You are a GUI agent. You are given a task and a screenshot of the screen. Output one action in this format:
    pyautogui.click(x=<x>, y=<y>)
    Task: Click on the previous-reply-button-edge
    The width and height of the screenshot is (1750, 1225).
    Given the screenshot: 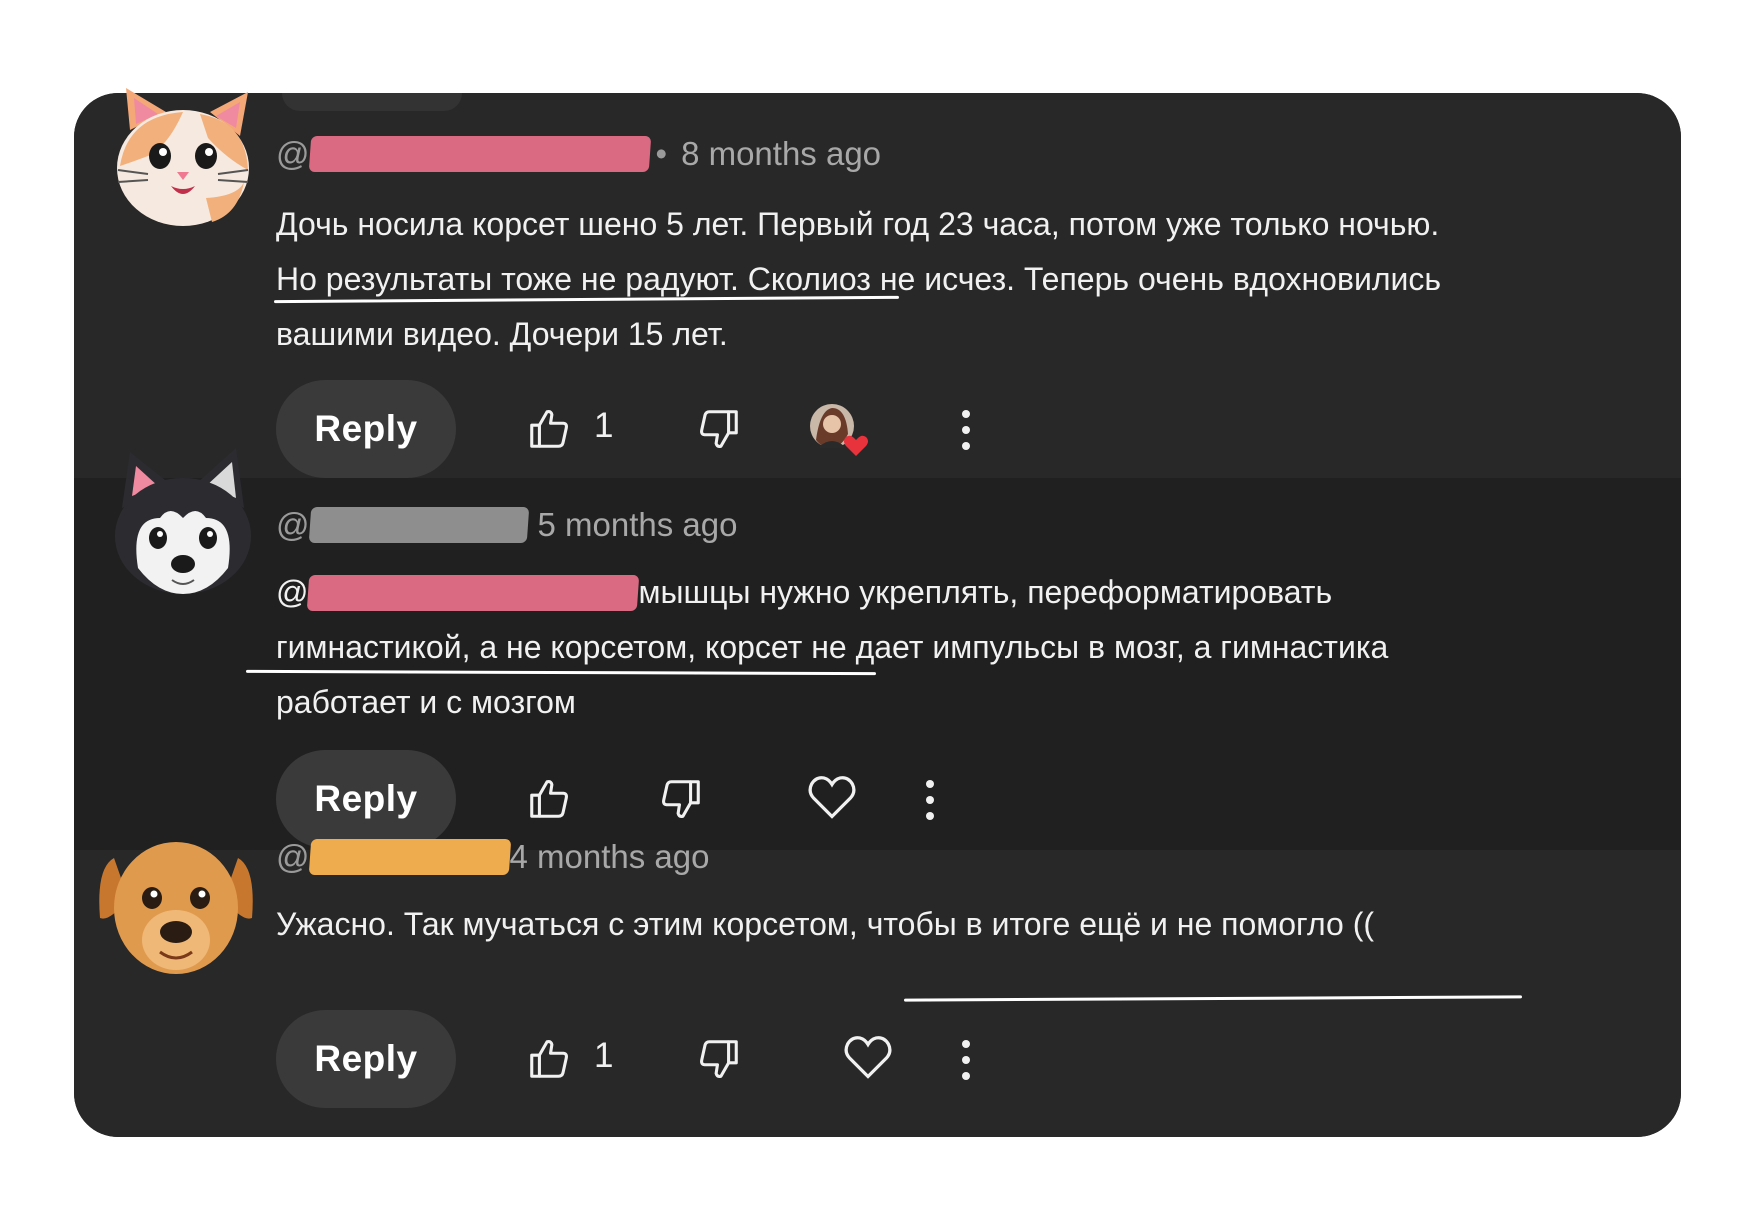 What is the action you would take?
    pyautogui.click(x=372, y=102)
    